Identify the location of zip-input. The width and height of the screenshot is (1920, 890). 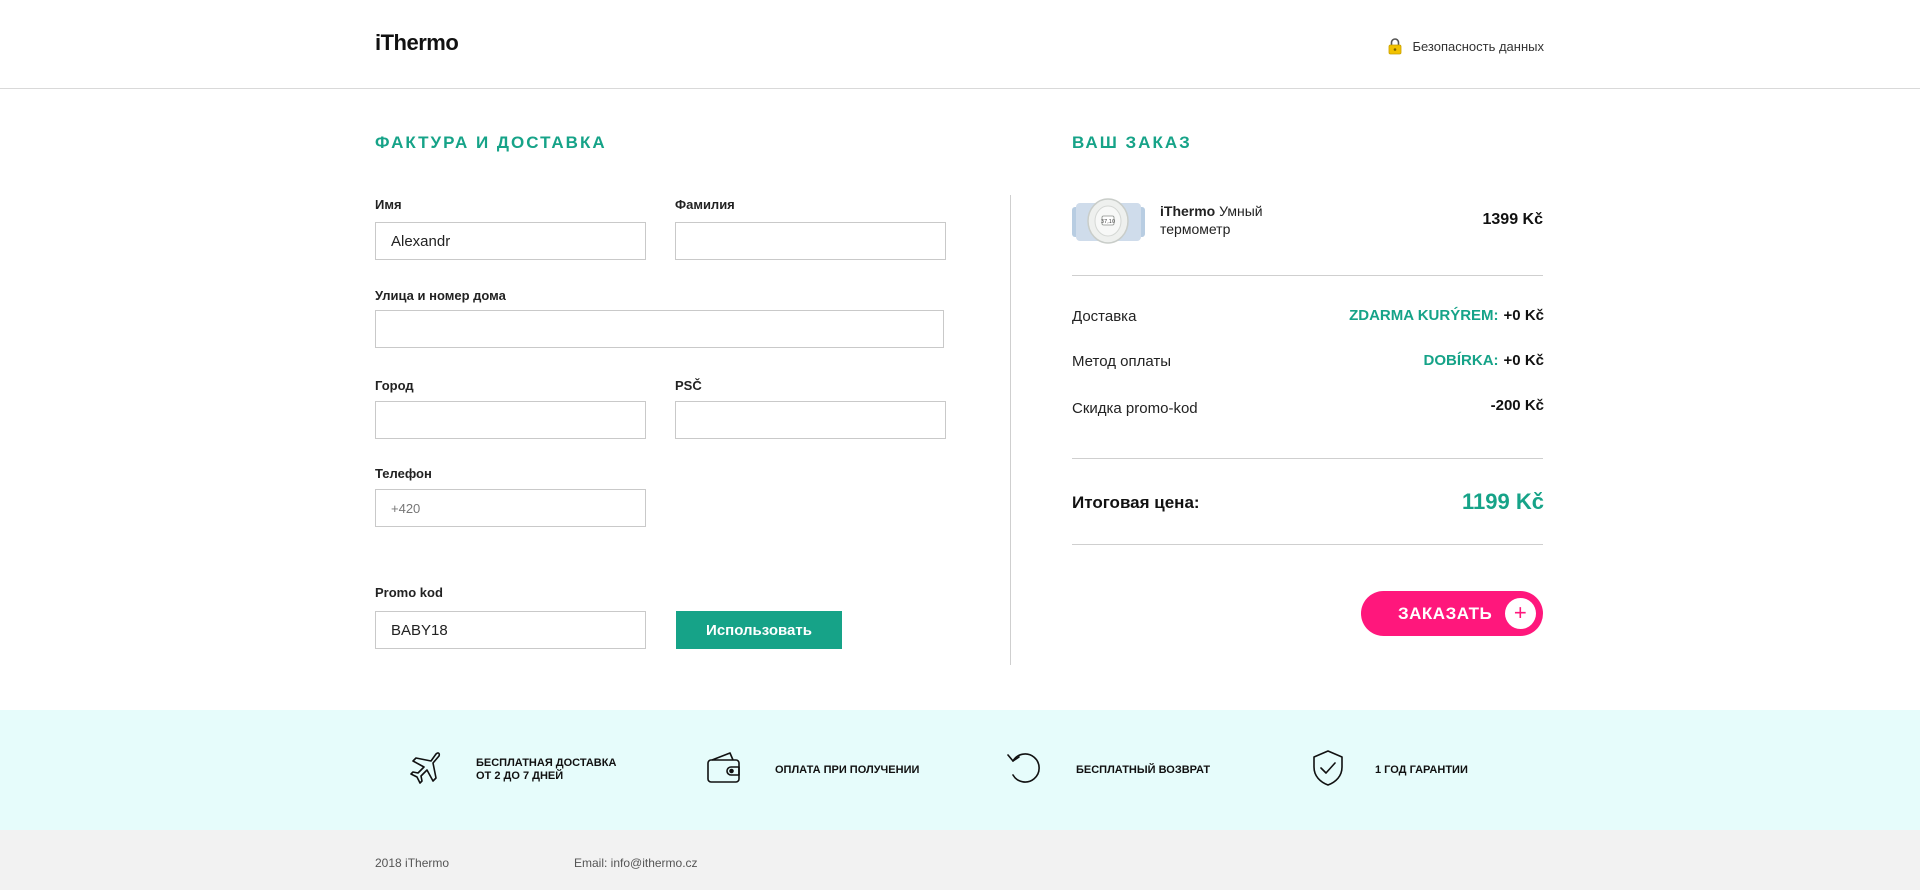
(810, 420).